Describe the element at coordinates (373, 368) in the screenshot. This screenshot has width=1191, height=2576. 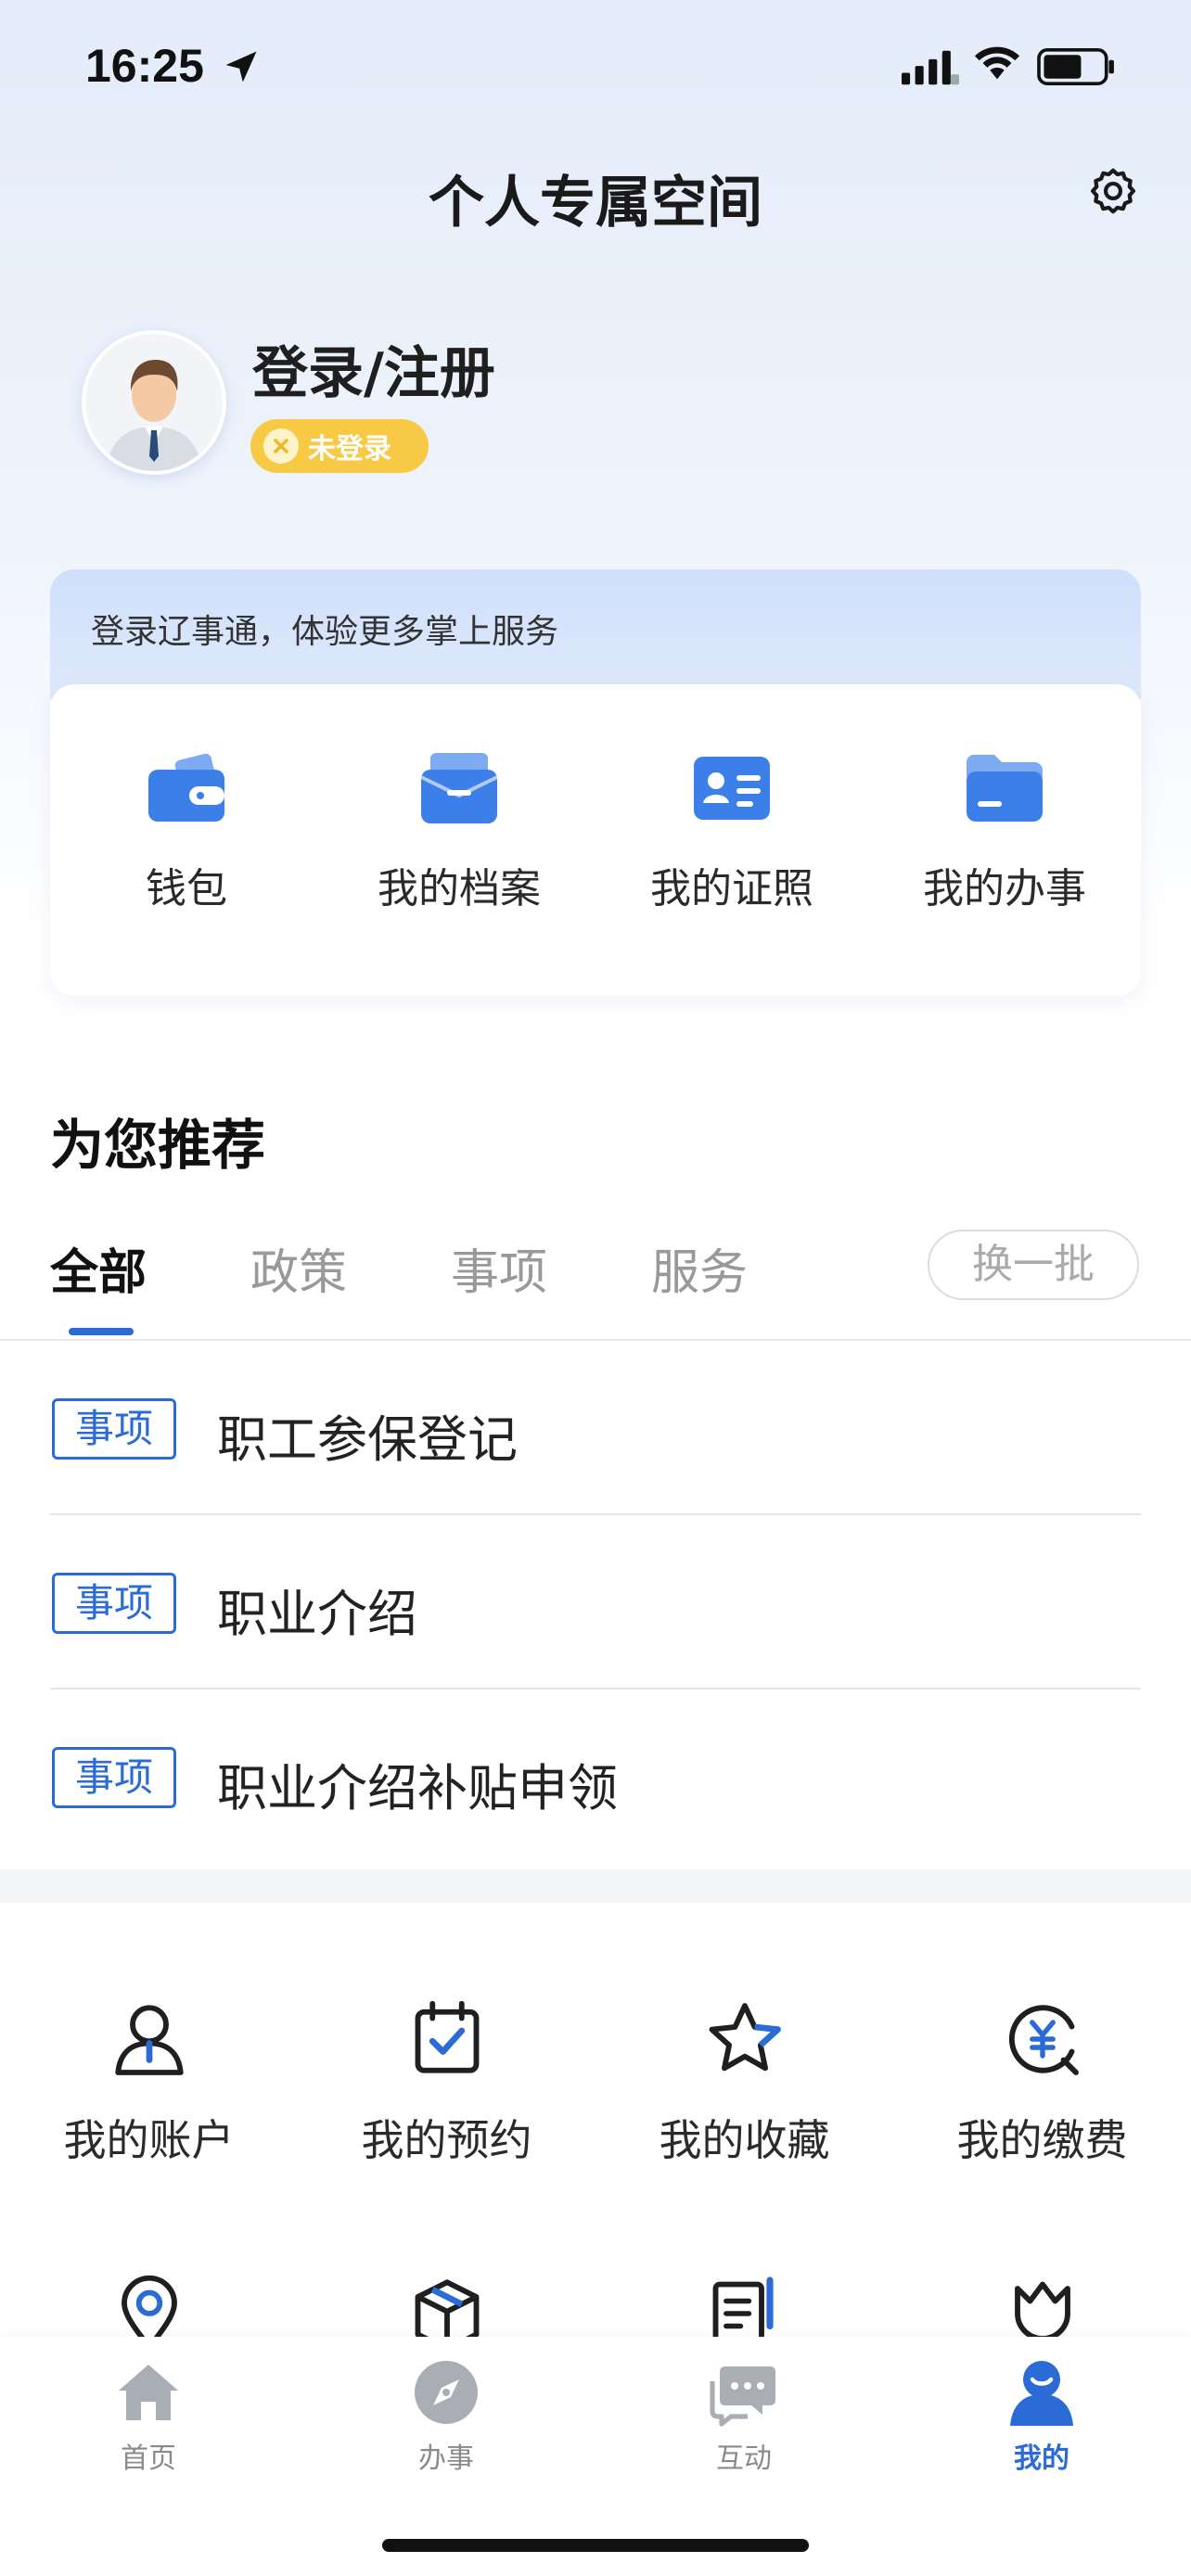
I see `login-register-link: 登录/注册` at that location.